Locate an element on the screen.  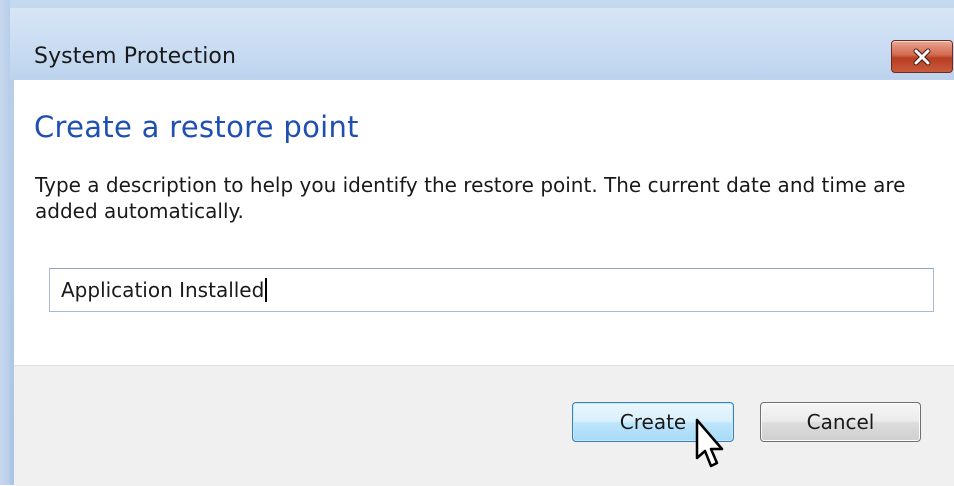
mouse-pointer-icon is located at coordinates (709, 443).